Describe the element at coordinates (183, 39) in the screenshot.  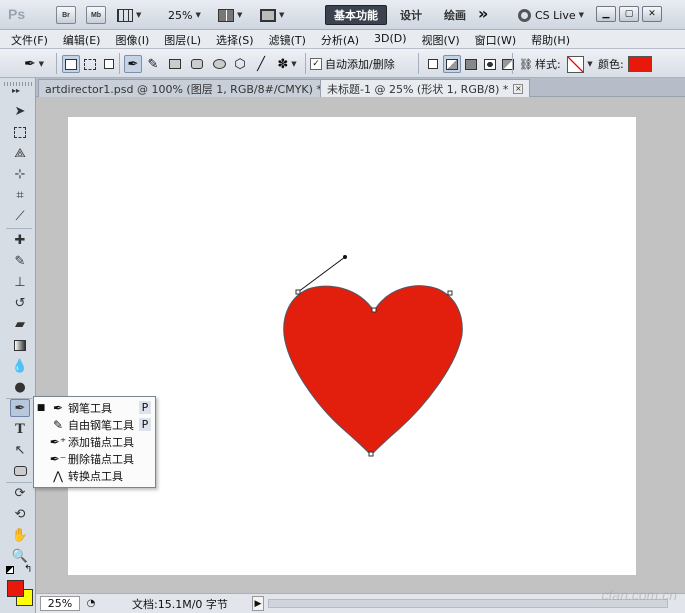
I see `menu-layer: 图层(L)` at that location.